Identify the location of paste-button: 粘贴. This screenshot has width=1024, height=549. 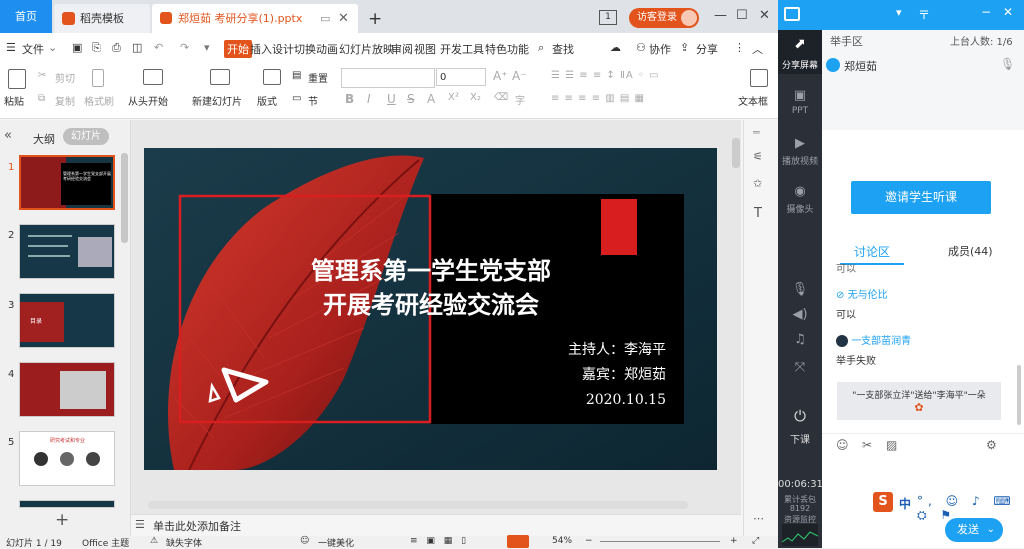
(14, 100).